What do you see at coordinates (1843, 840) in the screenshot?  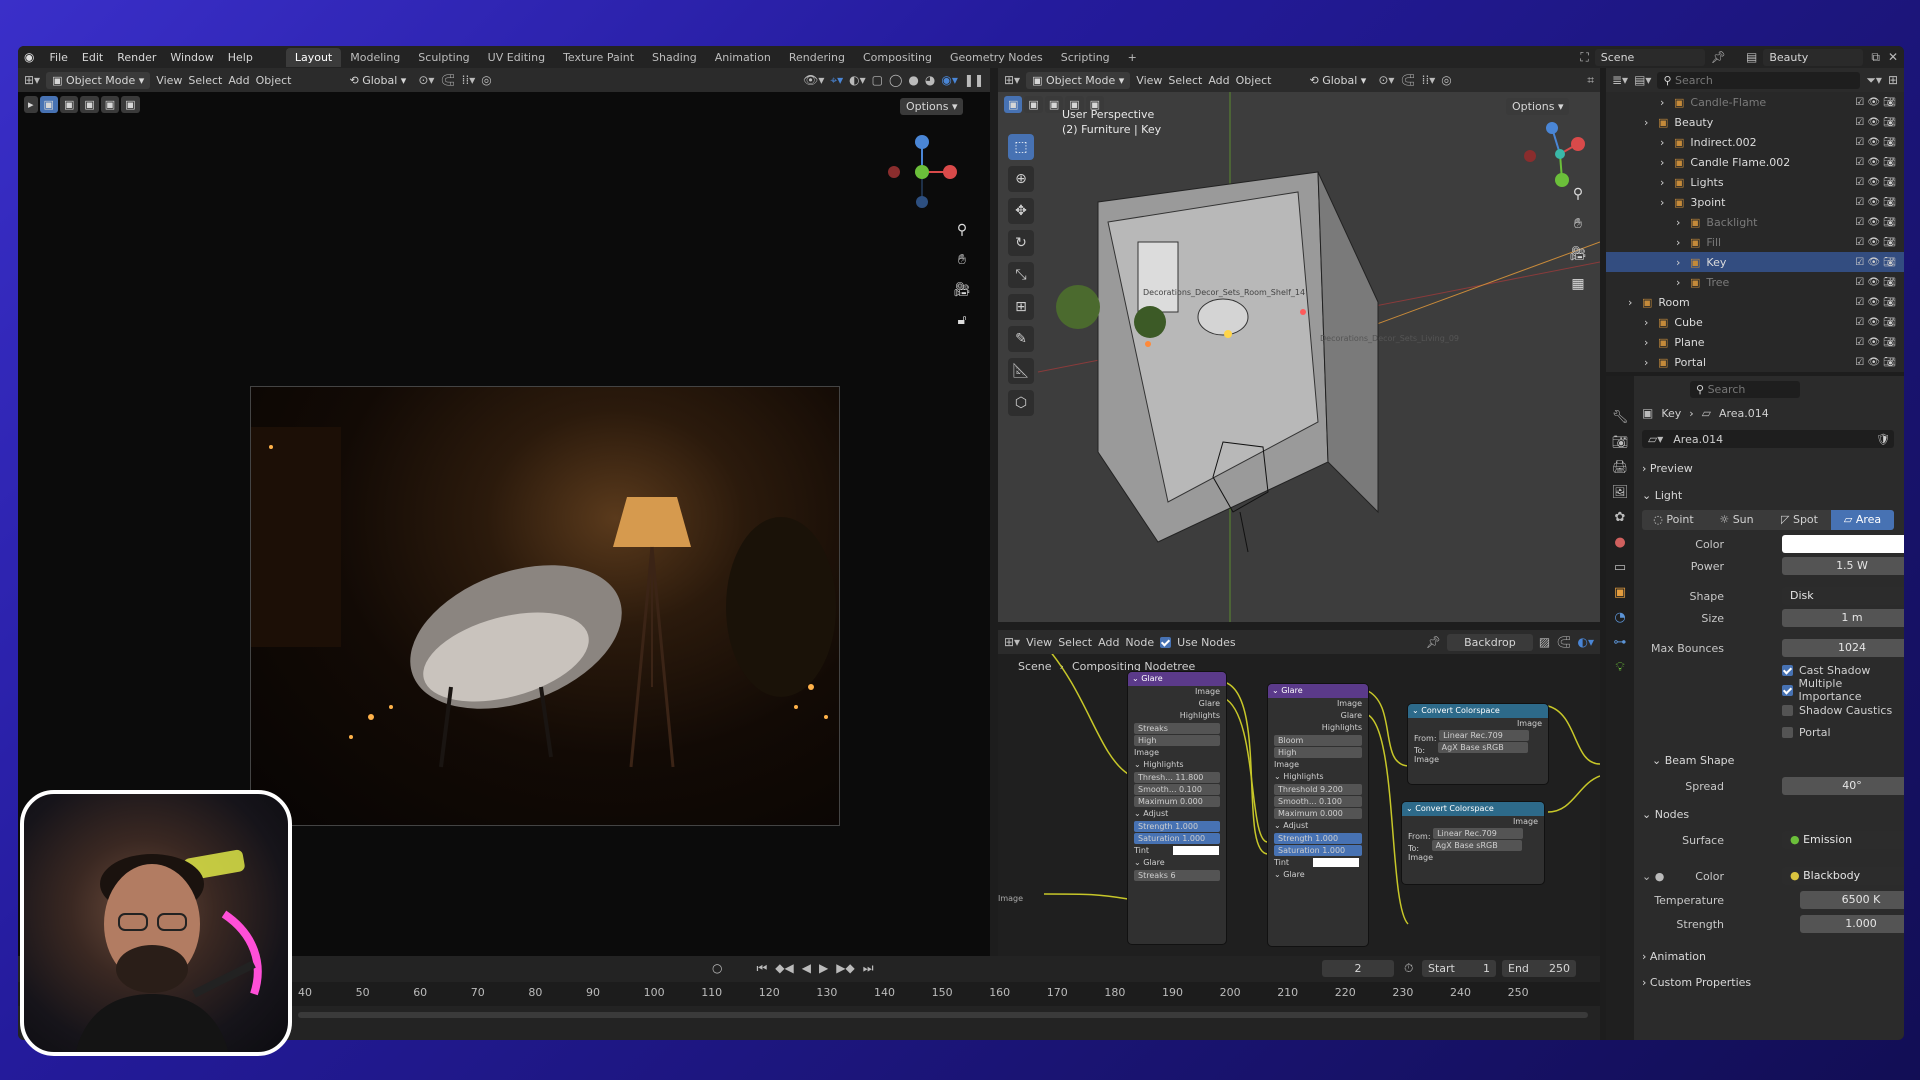 I see `surface-field: ● Emission` at bounding box center [1843, 840].